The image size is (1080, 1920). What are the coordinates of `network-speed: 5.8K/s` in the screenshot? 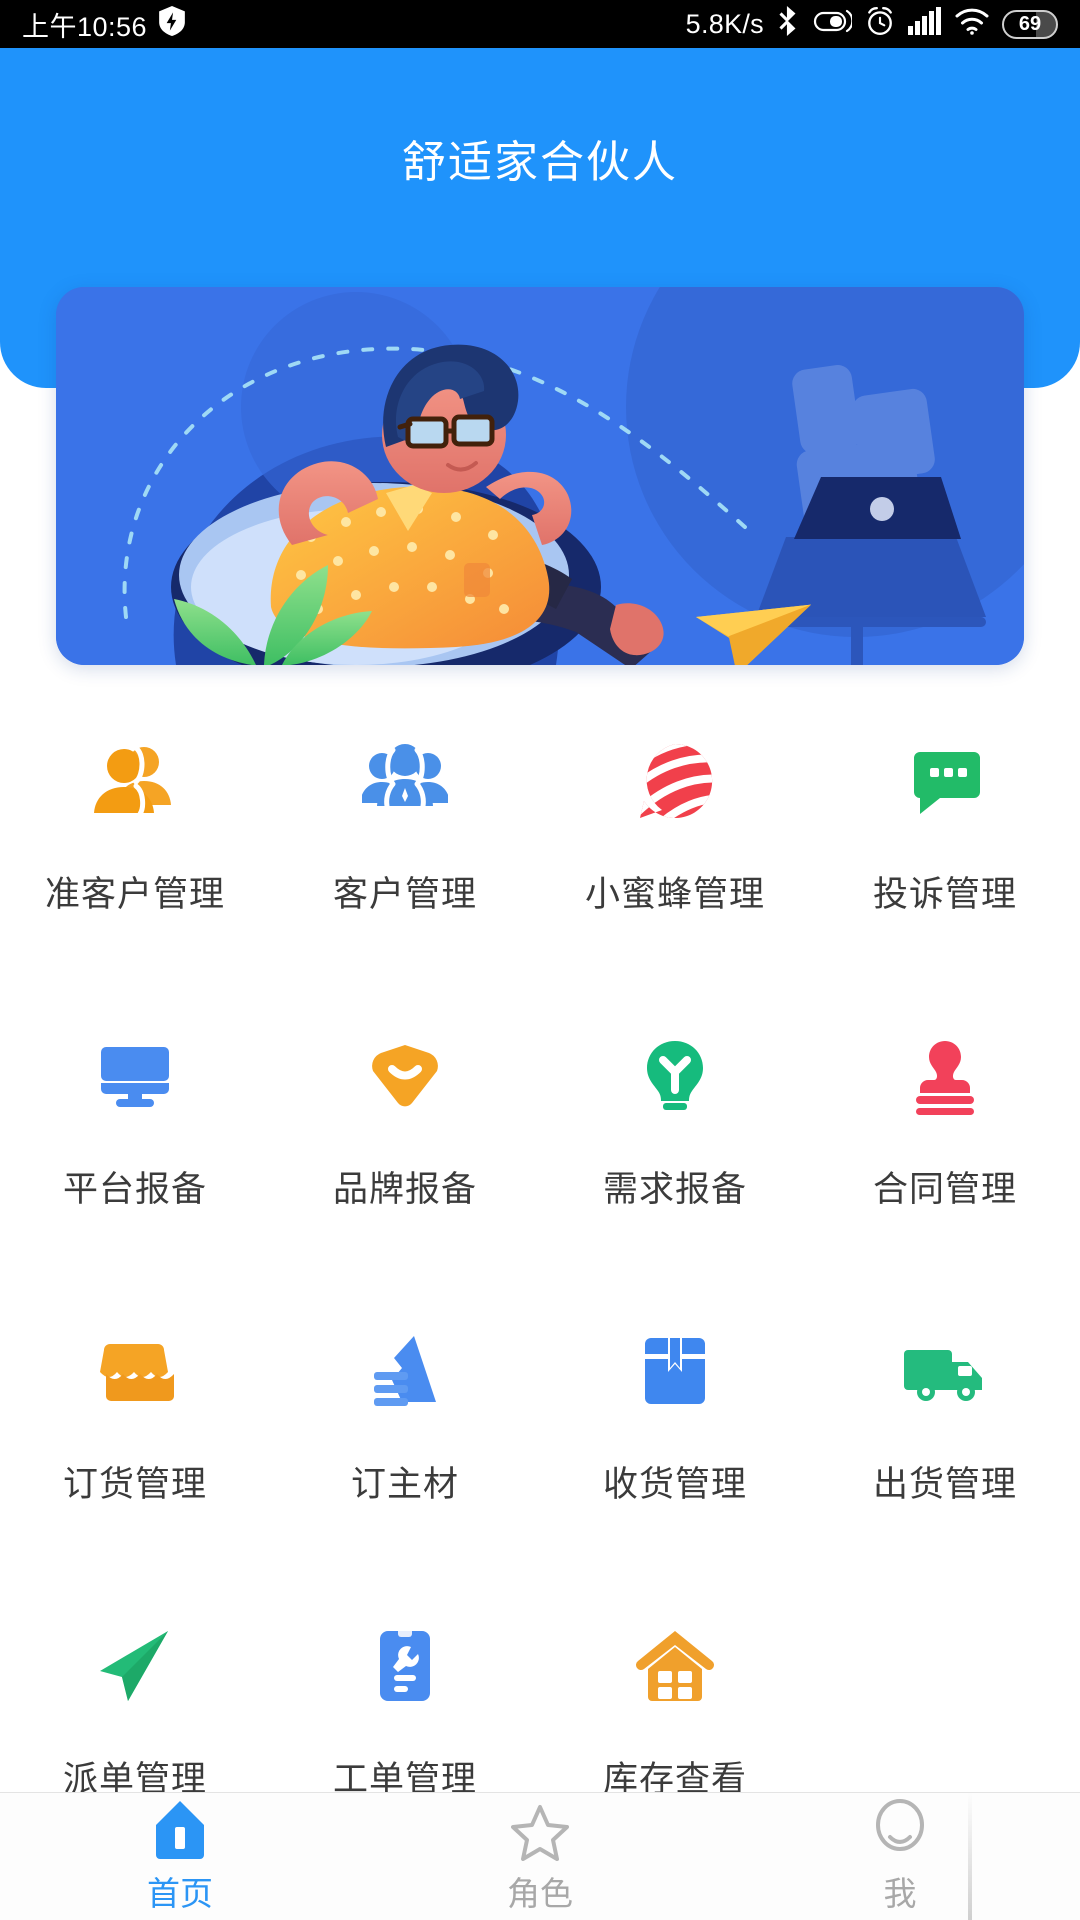 It's located at (724, 23).